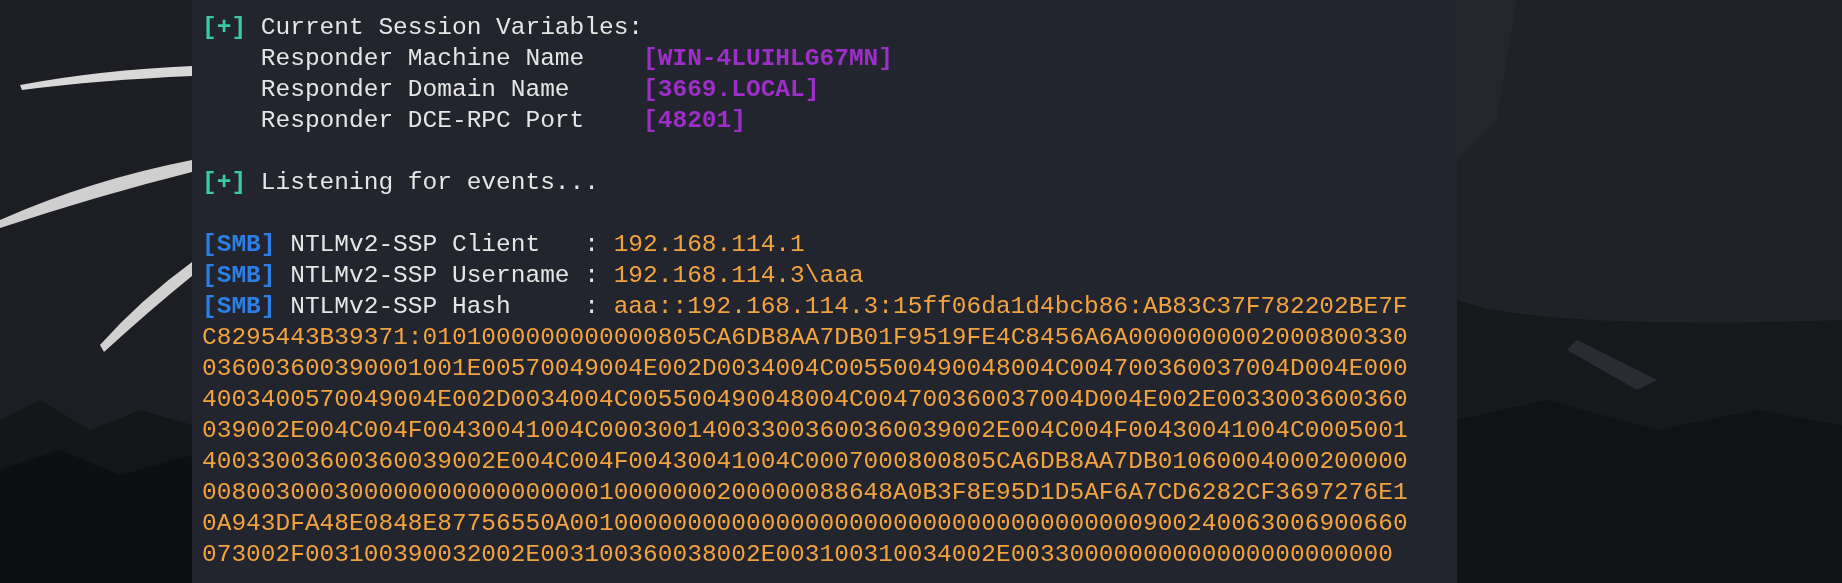 This screenshot has height=583, width=1842. What do you see at coordinates (805, 369) in the screenshot?
I see `hash-line: 036003600390001001E00570049004E002D0034004C005500490048004C004700360037004D004E000` at bounding box center [805, 369].